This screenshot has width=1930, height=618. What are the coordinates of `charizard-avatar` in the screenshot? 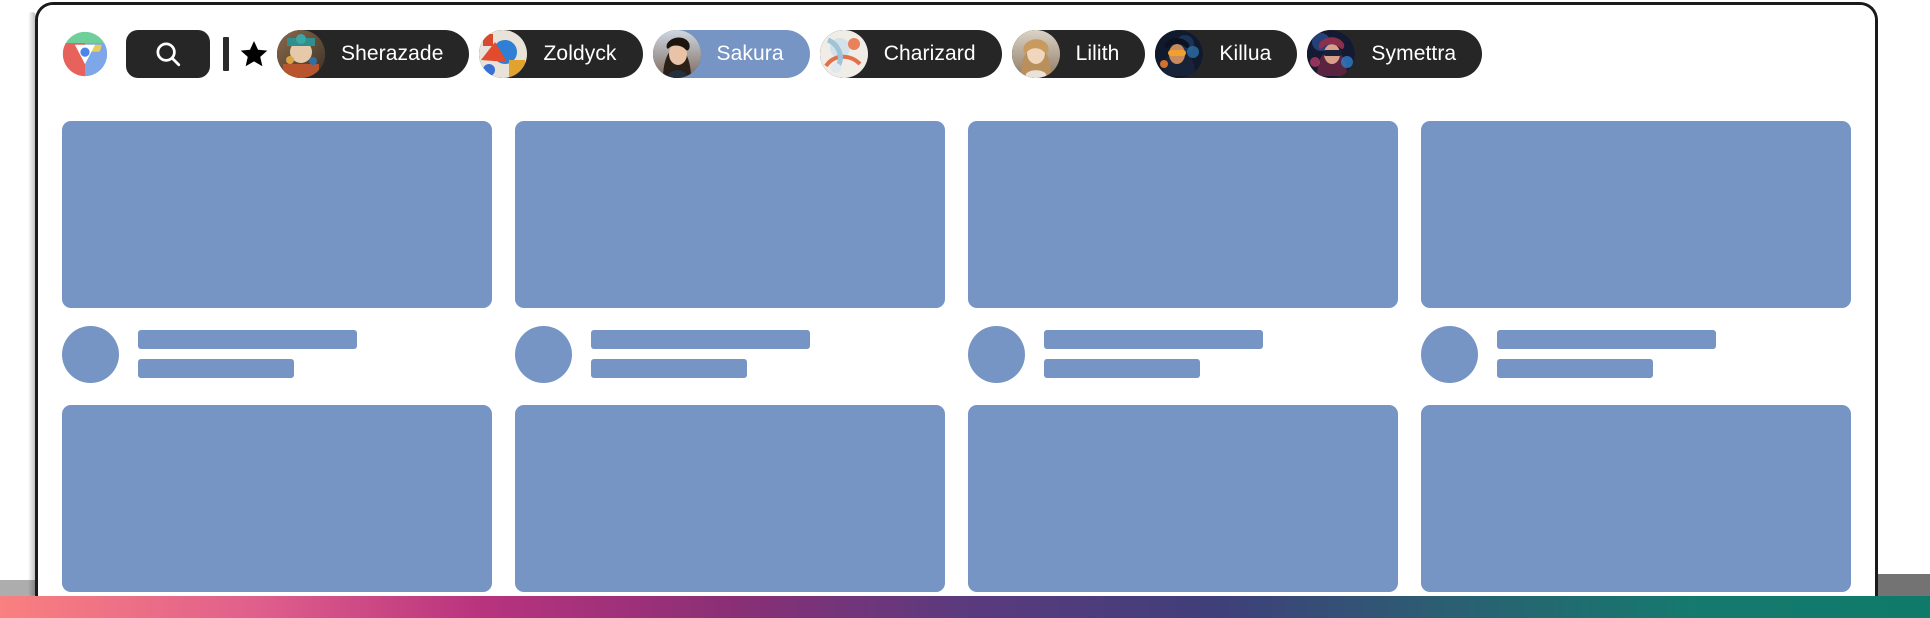 It's located at (843, 53).